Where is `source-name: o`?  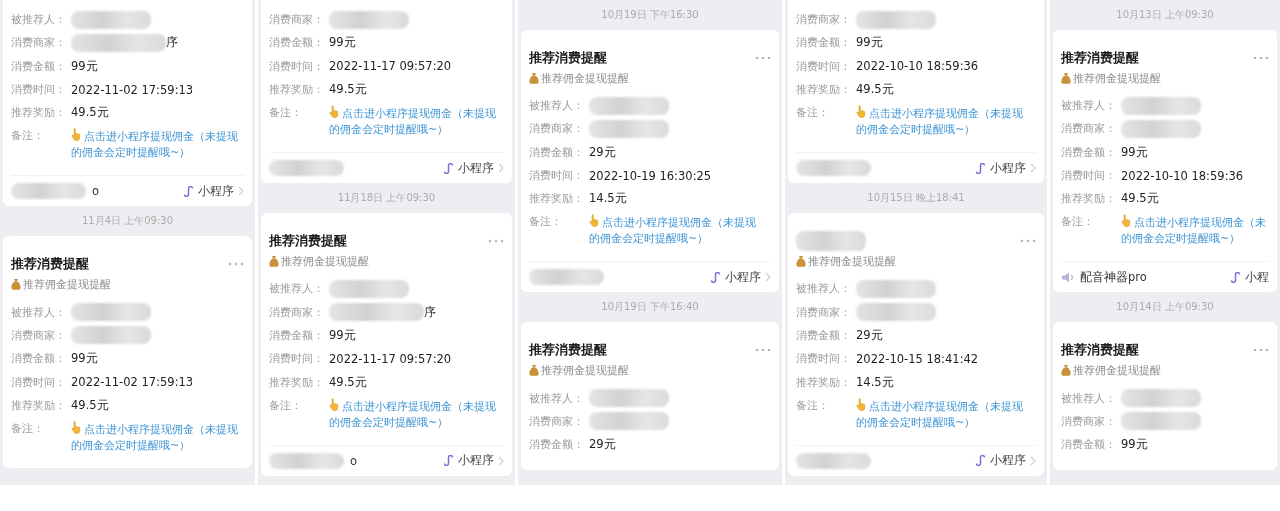 source-name: o is located at coordinates (96, 191).